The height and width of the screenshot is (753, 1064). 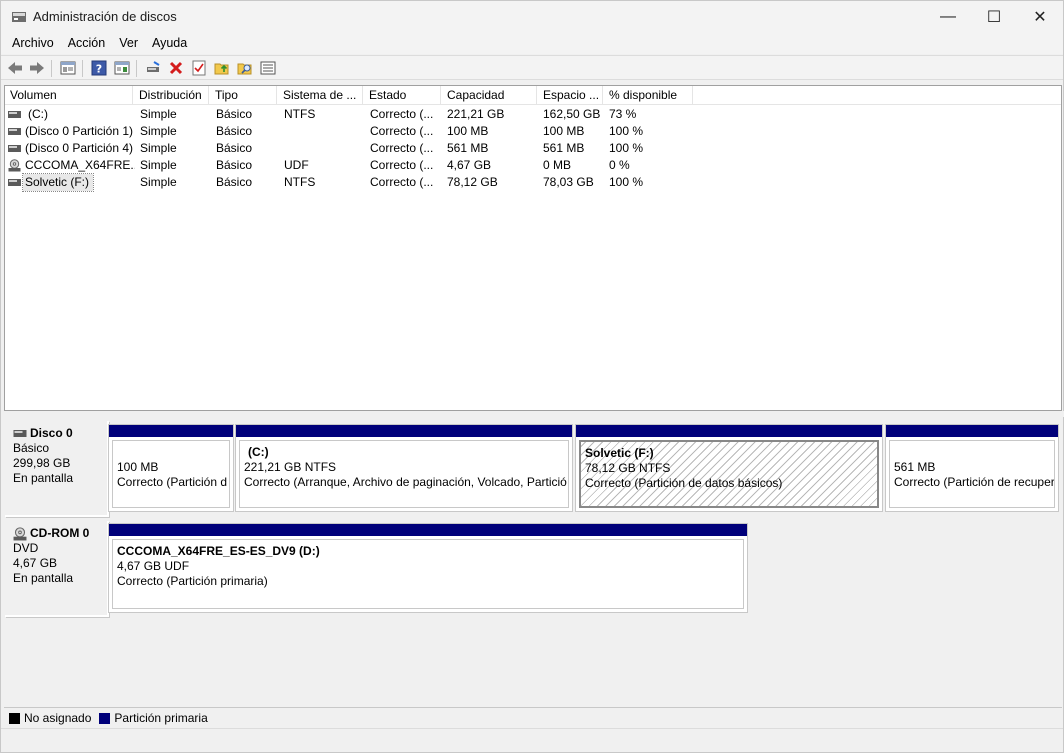 What do you see at coordinates (171, 468) in the screenshot?
I see `partition-disk0-1: 100 MB Correcto (Partición d` at bounding box center [171, 468].